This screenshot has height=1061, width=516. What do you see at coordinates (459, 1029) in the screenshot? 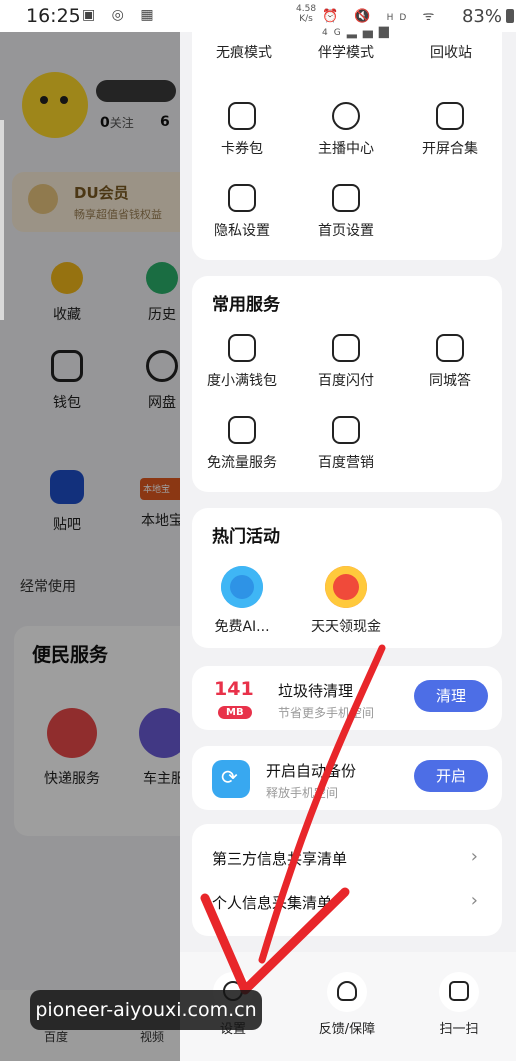
I see `scan-label: 扫一扫` at bounding box center [459, 1029].